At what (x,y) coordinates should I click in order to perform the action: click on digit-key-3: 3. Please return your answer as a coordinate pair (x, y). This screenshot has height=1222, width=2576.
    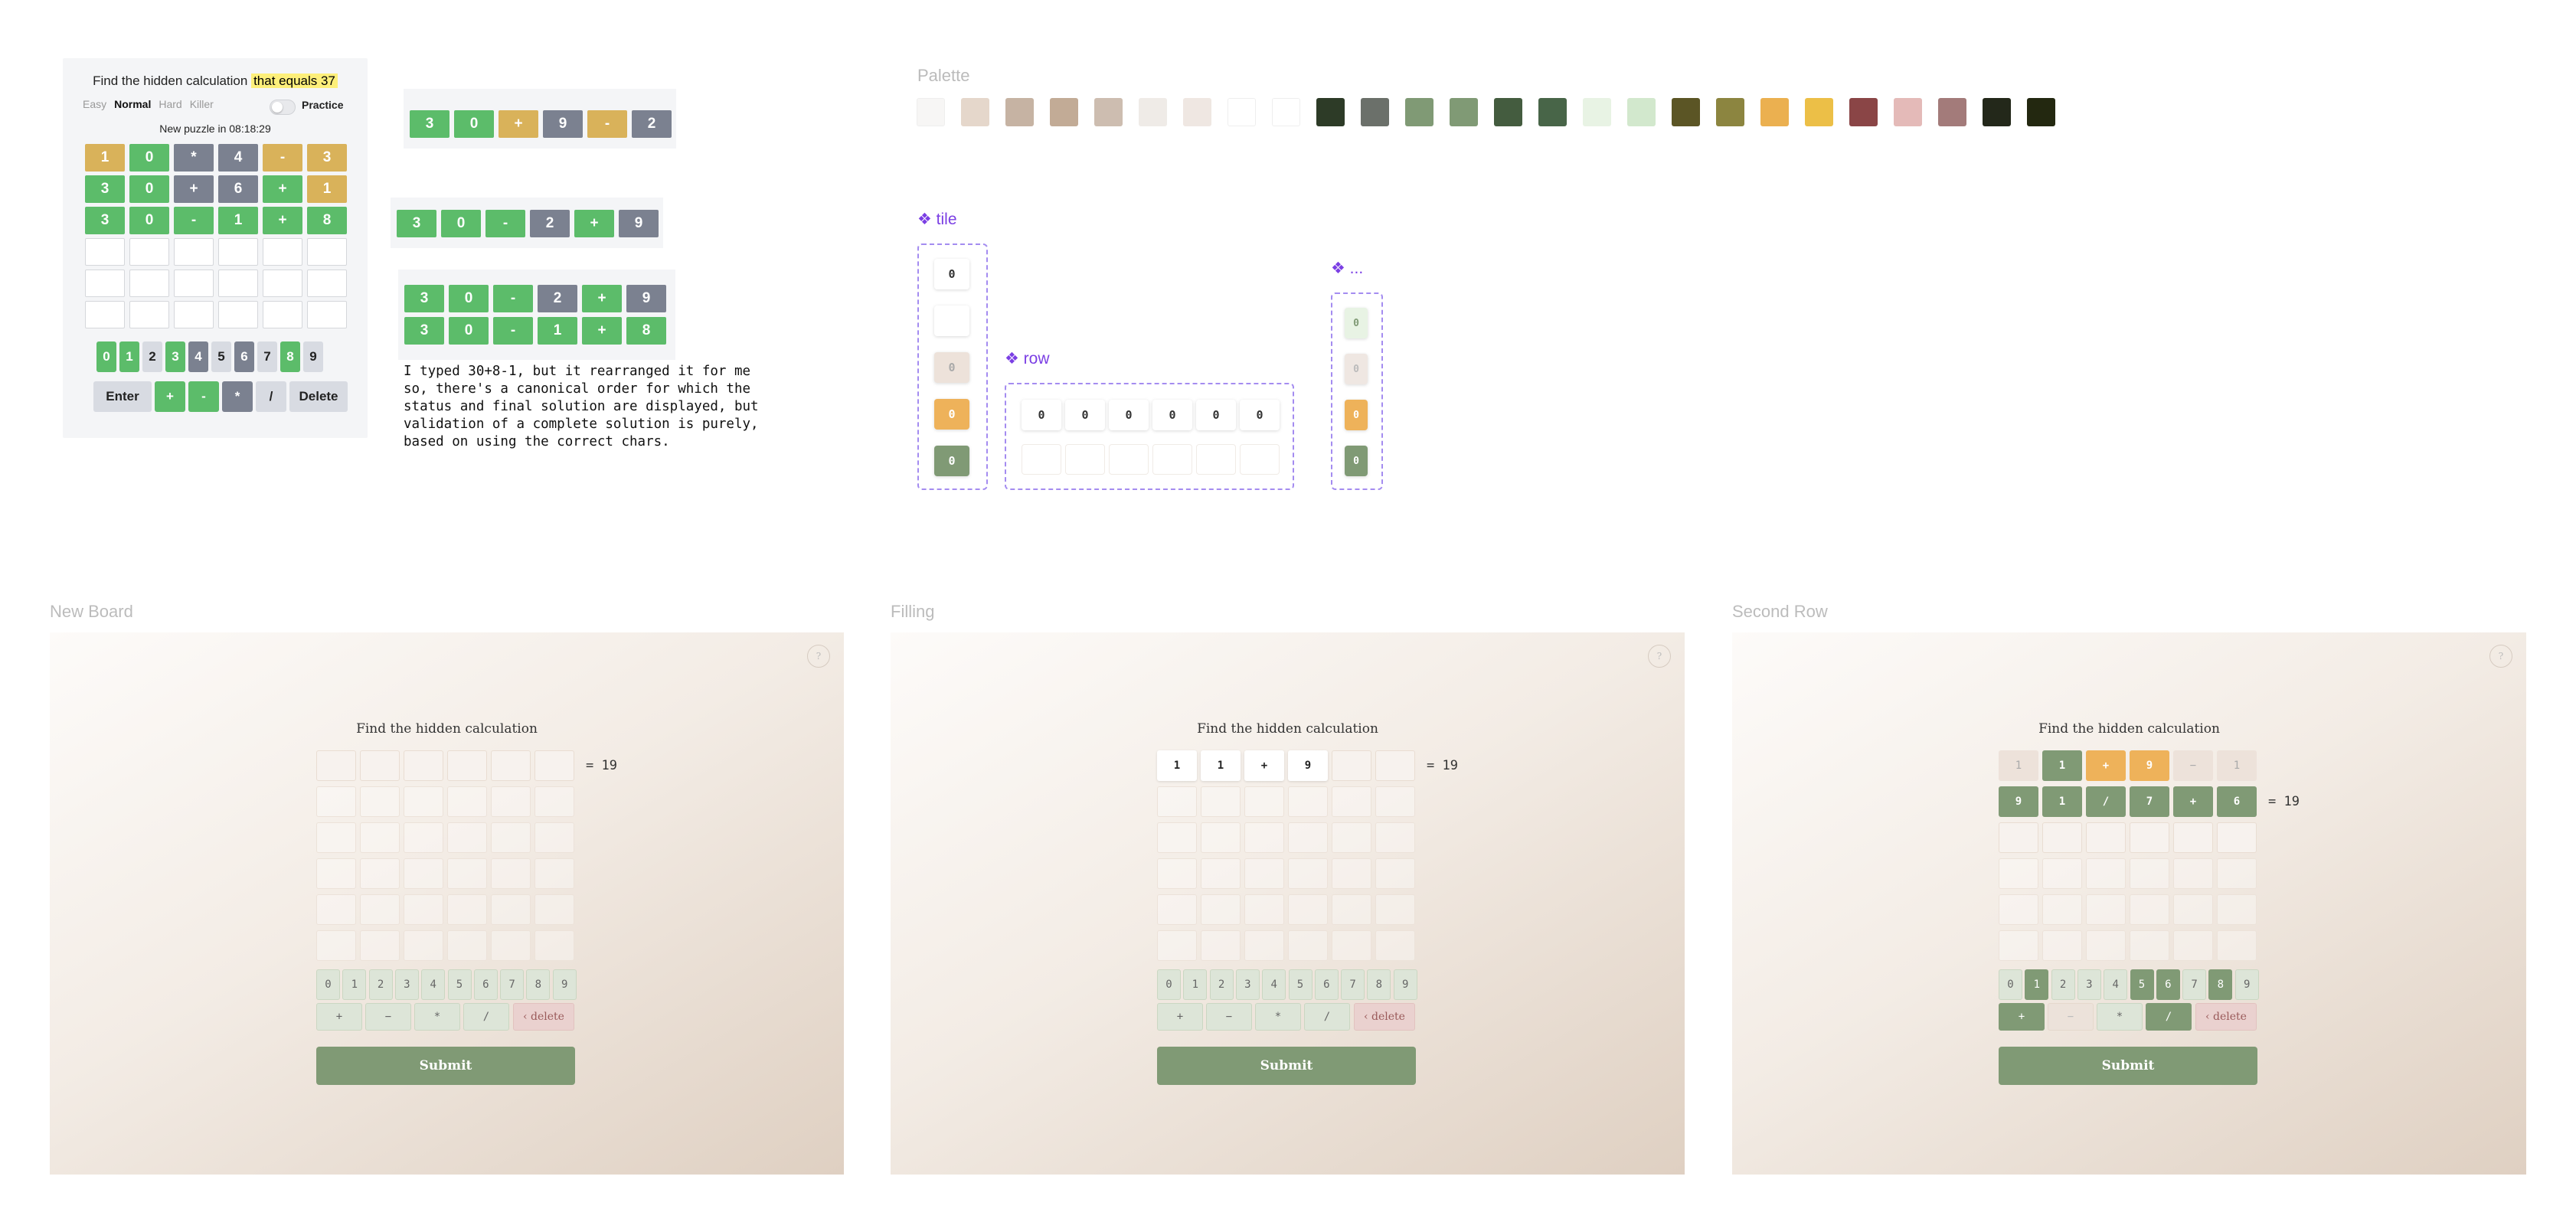
    Looking at the image, I should click on (175, 356).